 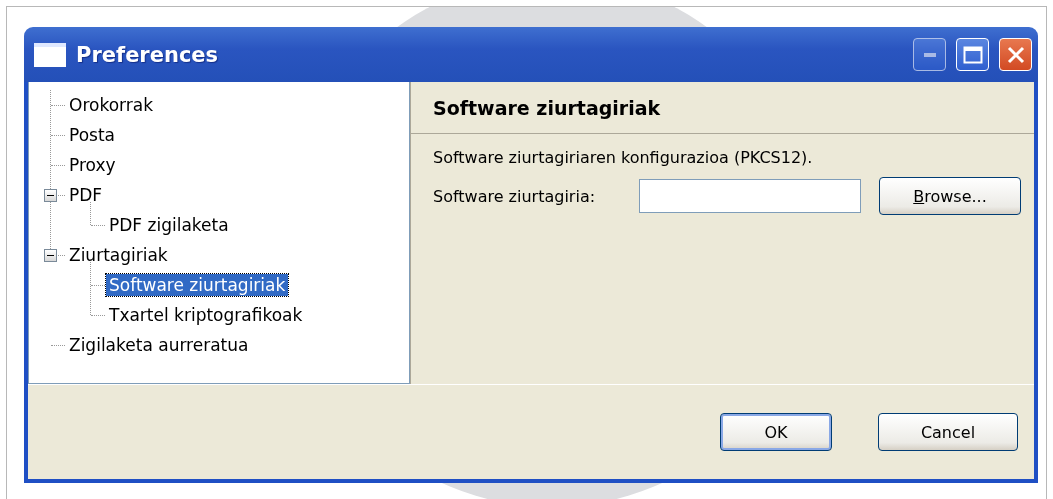 I want to click on window-icon, so click(x=50, y=54).